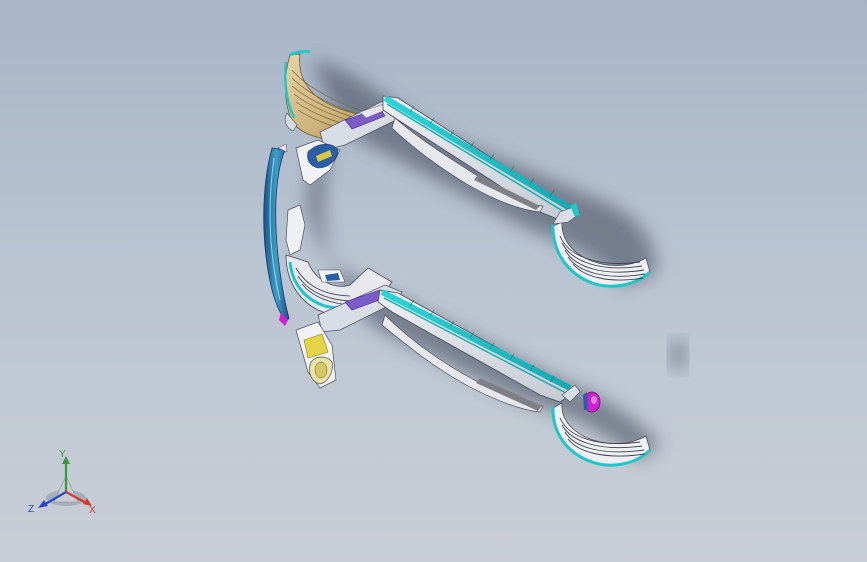  I want to click on y-axis-label: Y, so click(62, 454).